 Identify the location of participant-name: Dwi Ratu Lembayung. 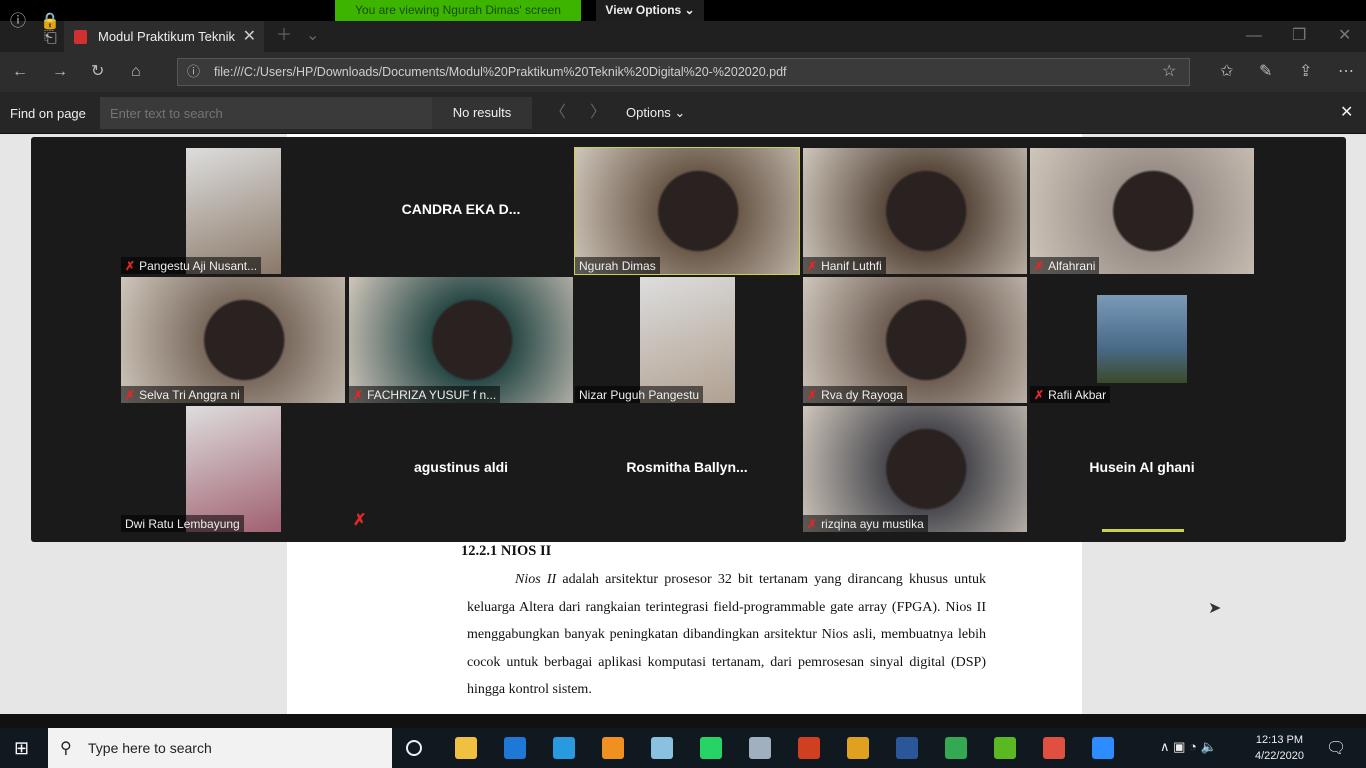
(182, 523).